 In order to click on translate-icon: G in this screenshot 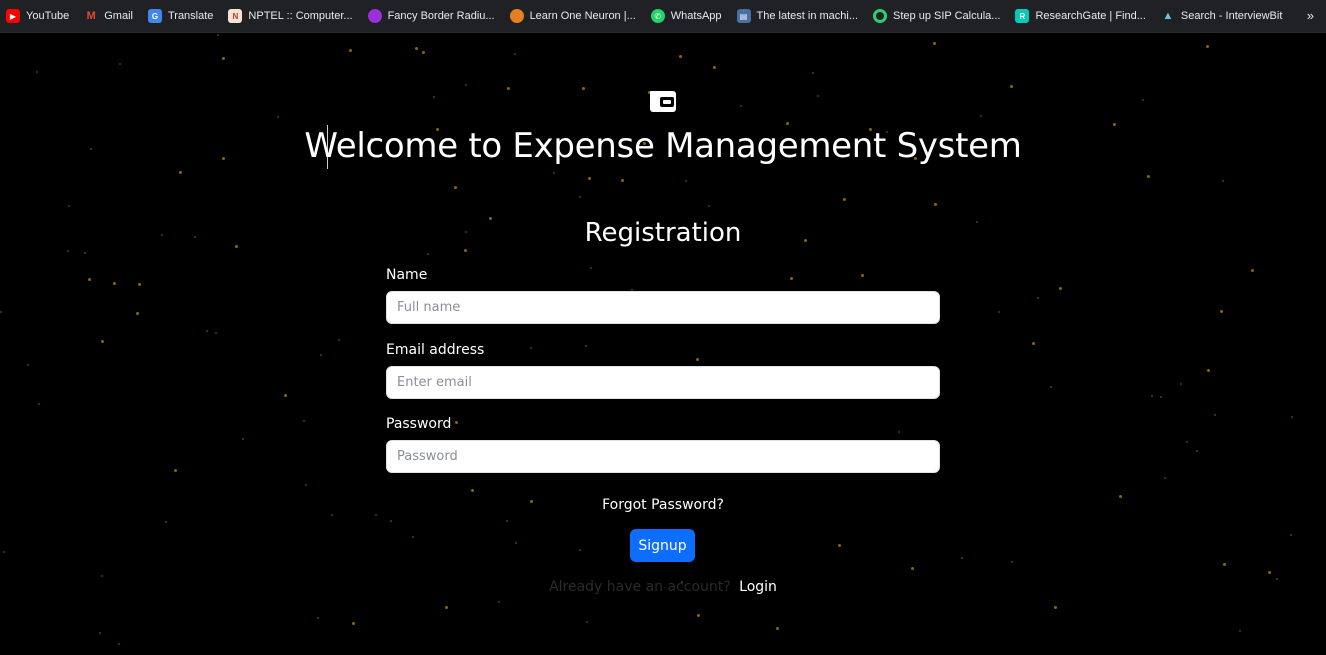, I will do `click(154, 16)`.